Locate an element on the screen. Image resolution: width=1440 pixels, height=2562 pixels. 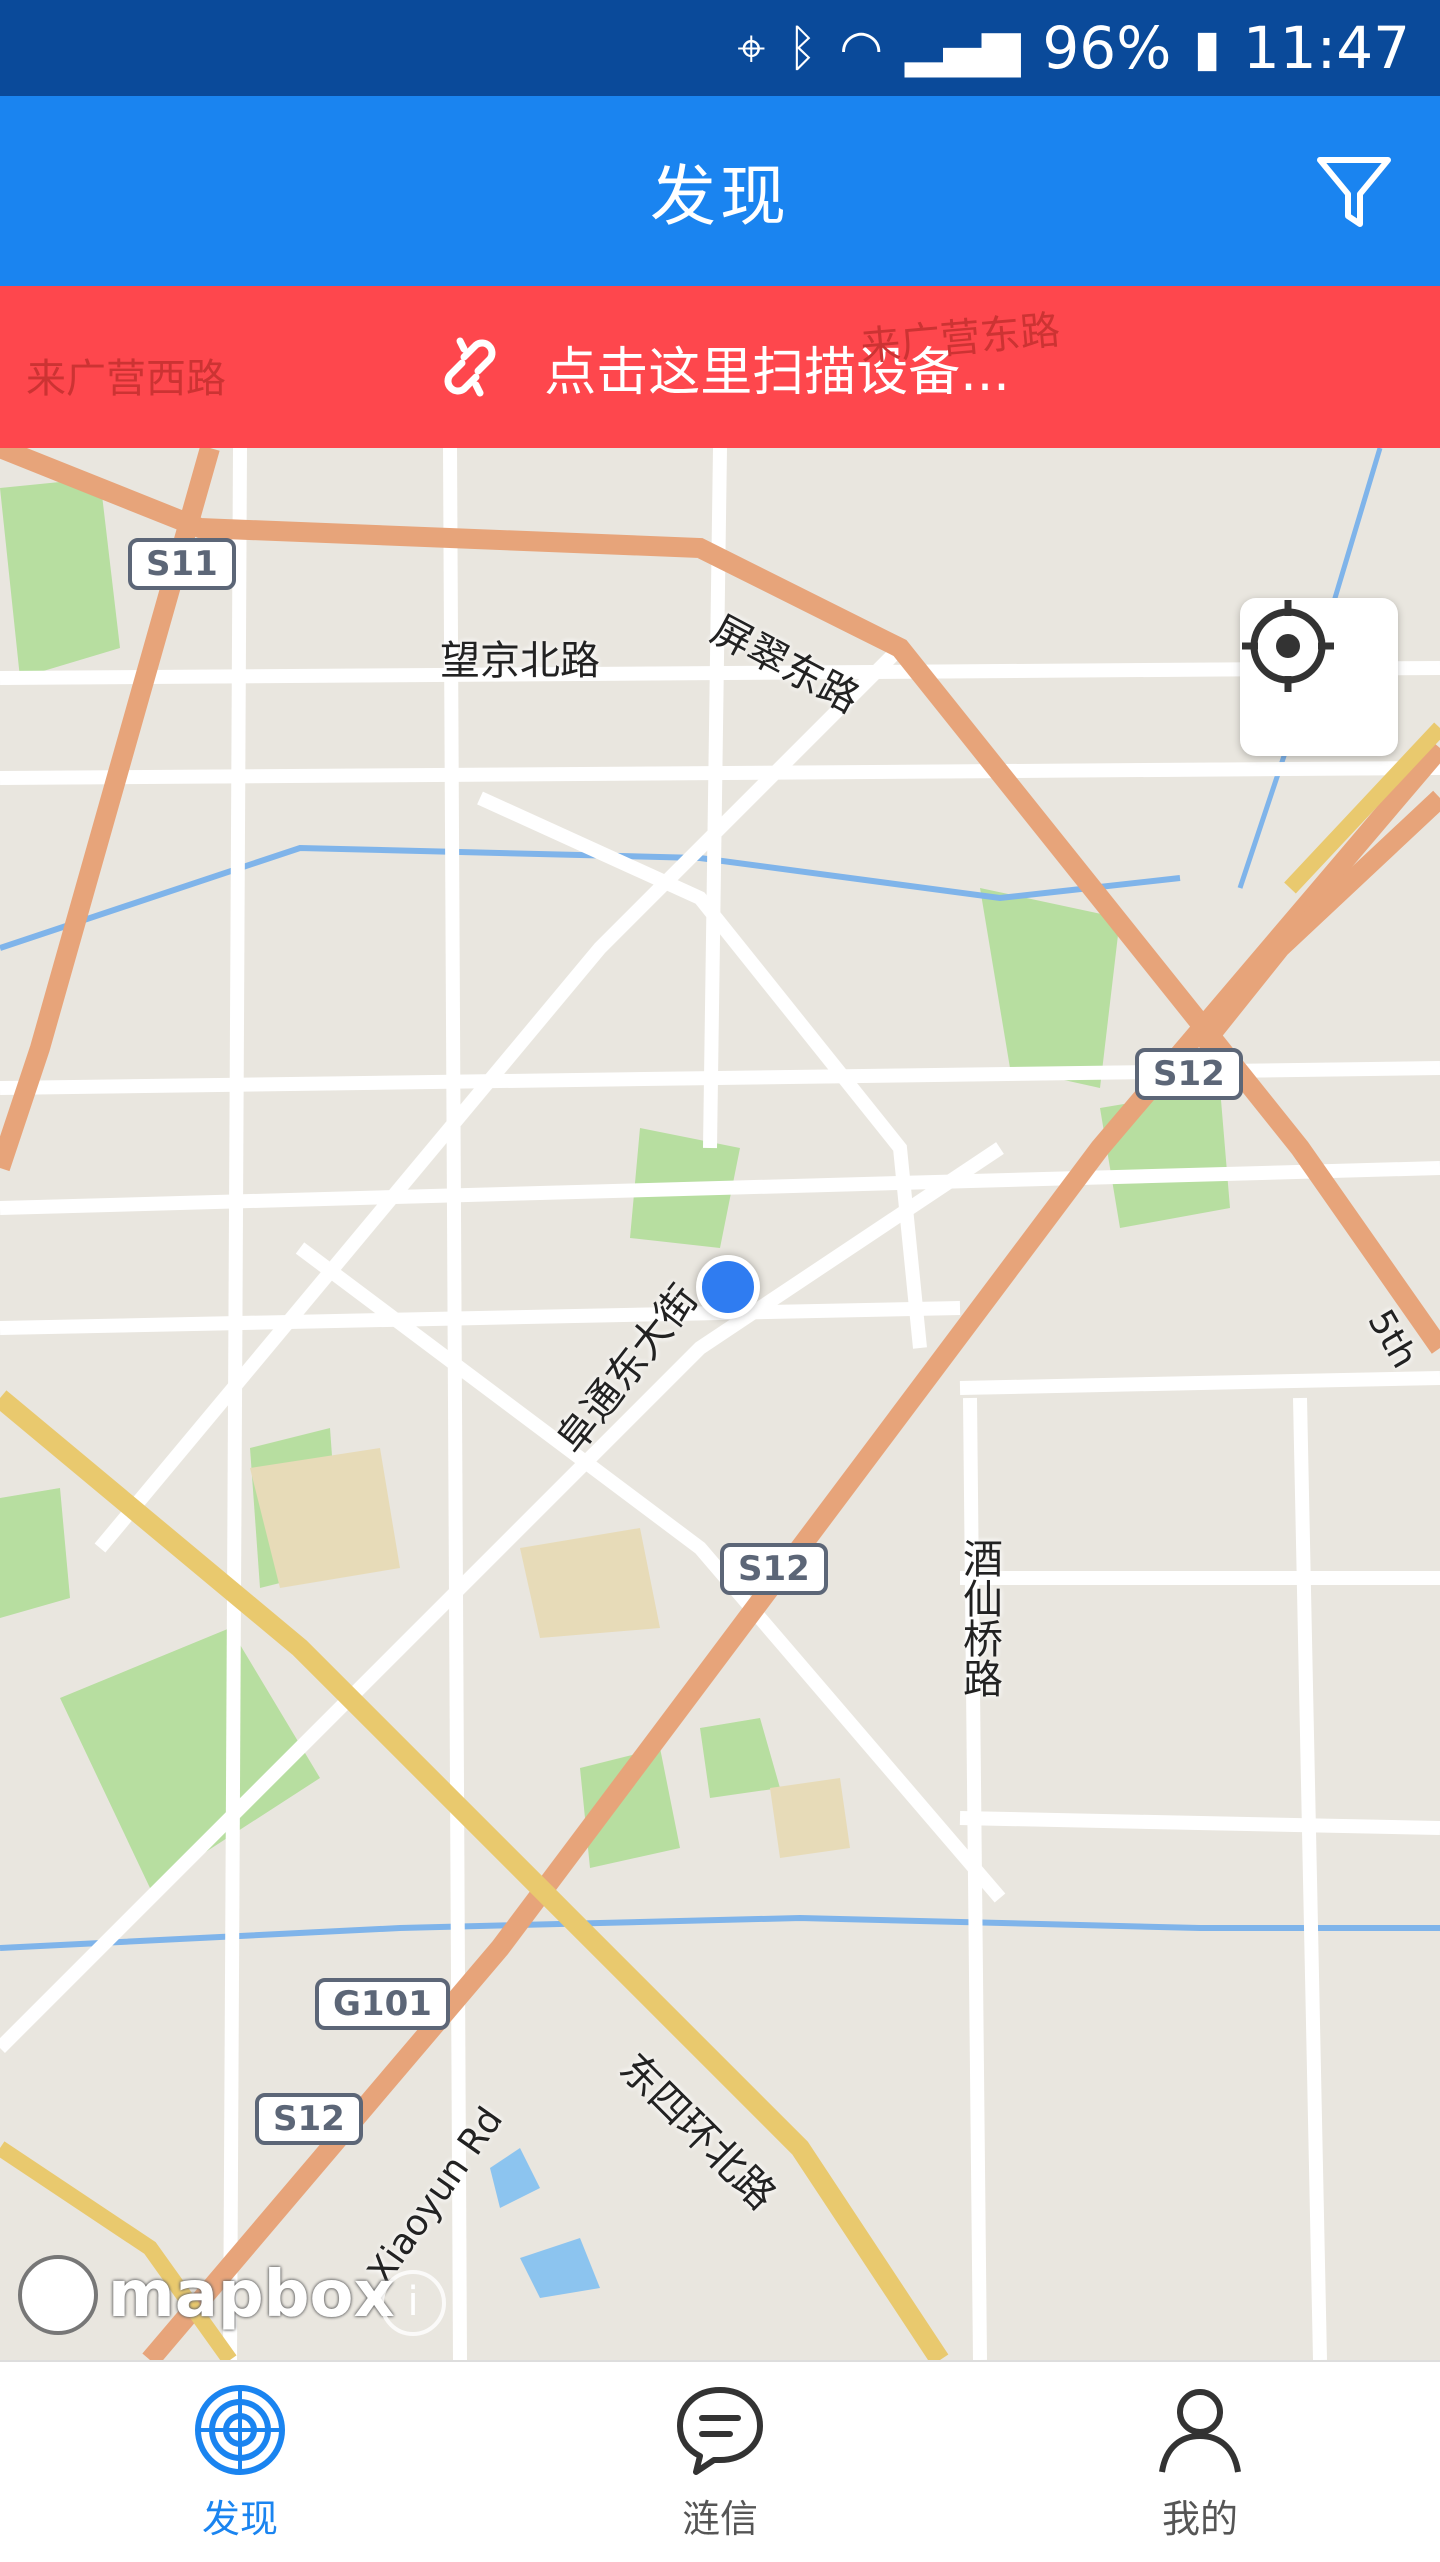
nav-discover-label: 发现 is located at coordinates (239, 2518).